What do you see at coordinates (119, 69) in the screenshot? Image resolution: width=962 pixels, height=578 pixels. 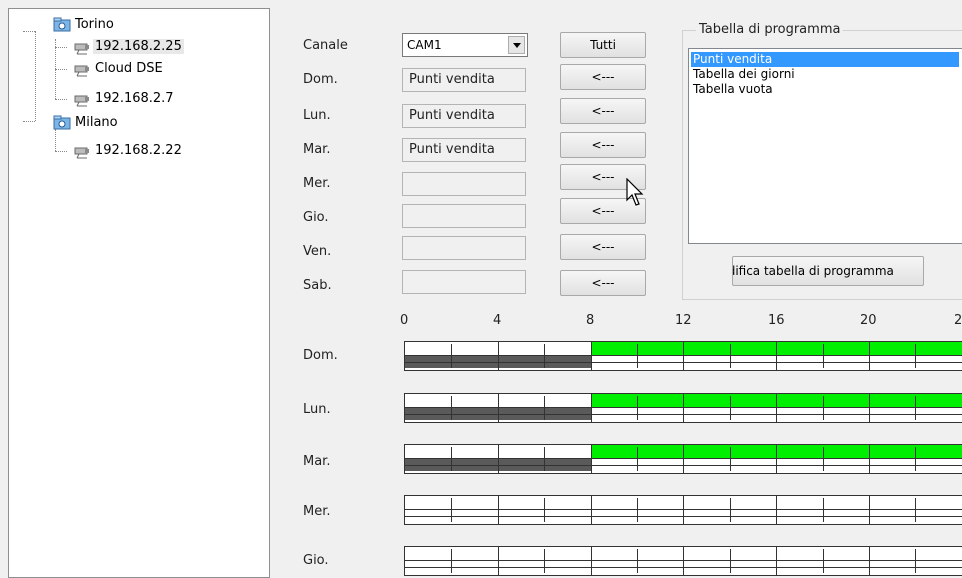 I see `tree-node-cloud-dse: Cloud DSE` at bounding box center [119, 69].